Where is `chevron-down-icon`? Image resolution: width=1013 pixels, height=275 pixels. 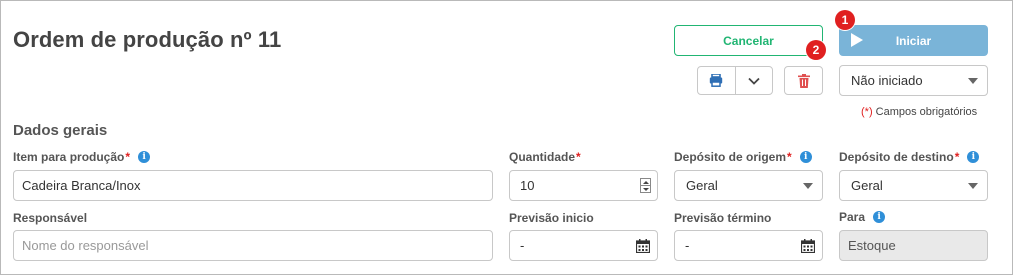 chevron-down-icon is located at coordinates (754, 81).